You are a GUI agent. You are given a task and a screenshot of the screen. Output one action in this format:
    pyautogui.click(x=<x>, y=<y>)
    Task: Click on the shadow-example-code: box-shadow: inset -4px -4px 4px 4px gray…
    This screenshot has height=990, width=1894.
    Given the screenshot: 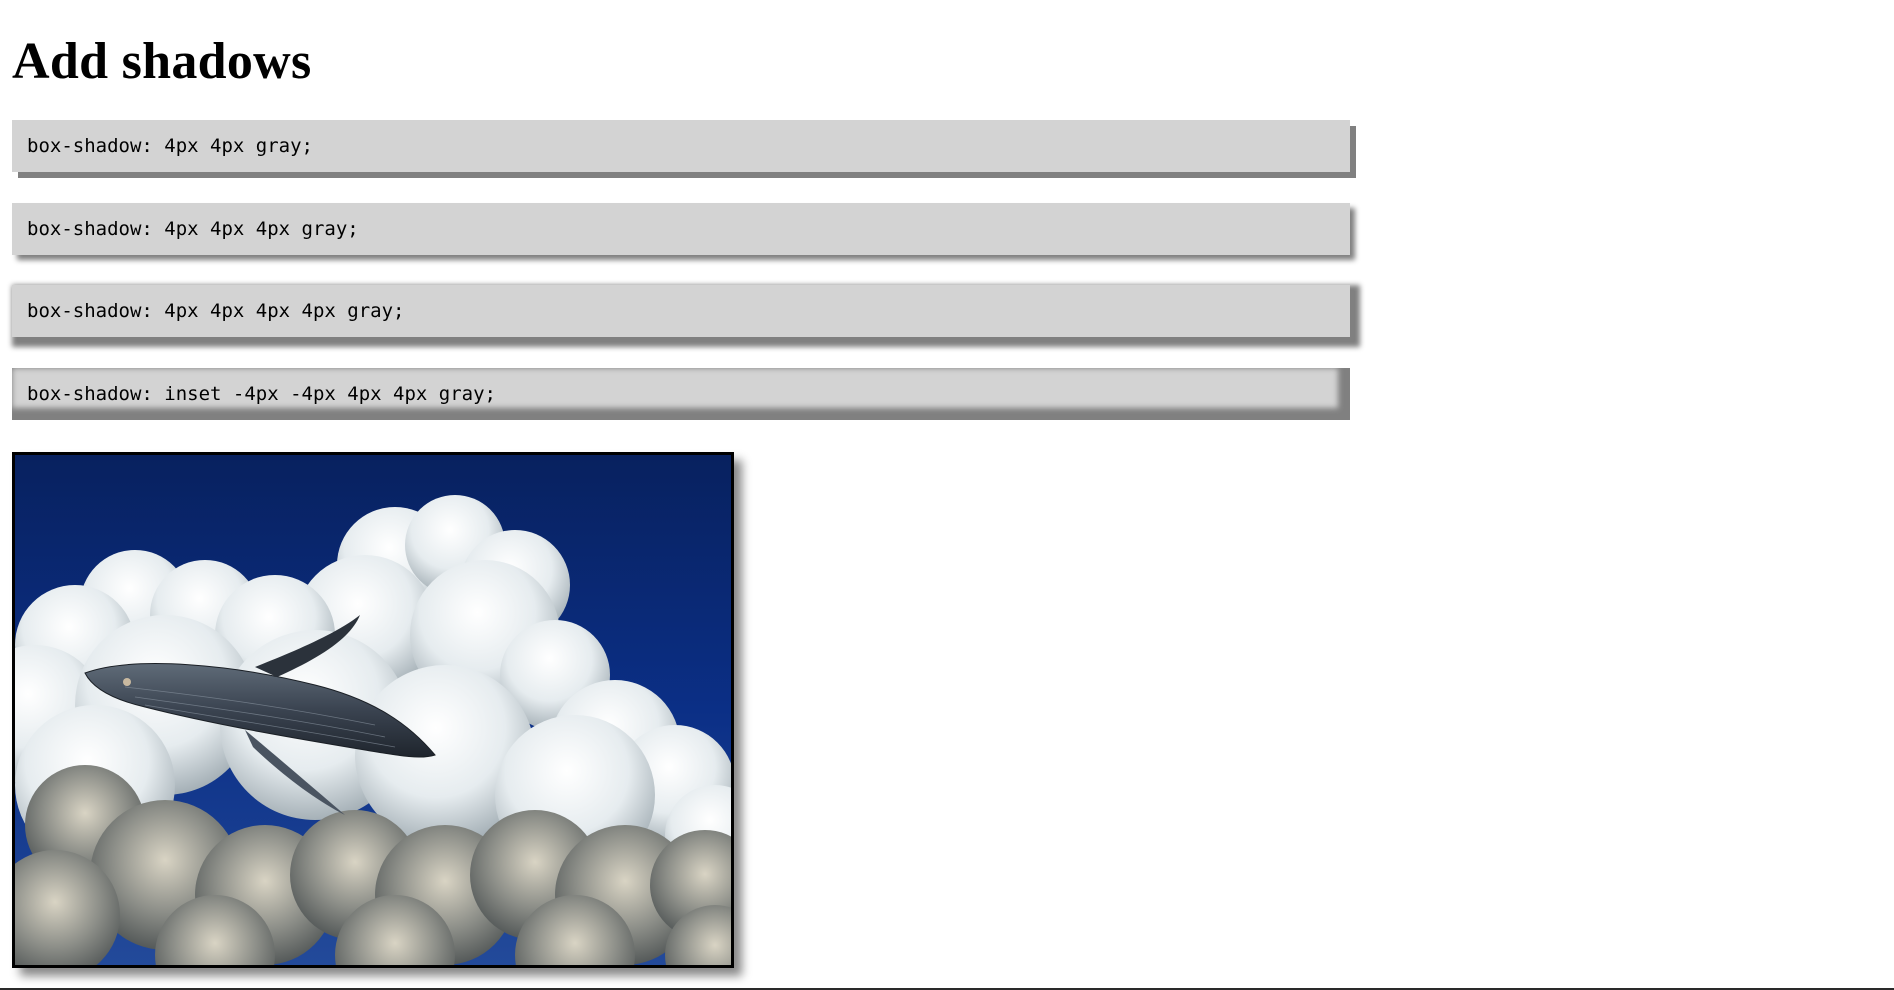 What is the action you would take?
    pyautogui.click(x=261, y=394)
    